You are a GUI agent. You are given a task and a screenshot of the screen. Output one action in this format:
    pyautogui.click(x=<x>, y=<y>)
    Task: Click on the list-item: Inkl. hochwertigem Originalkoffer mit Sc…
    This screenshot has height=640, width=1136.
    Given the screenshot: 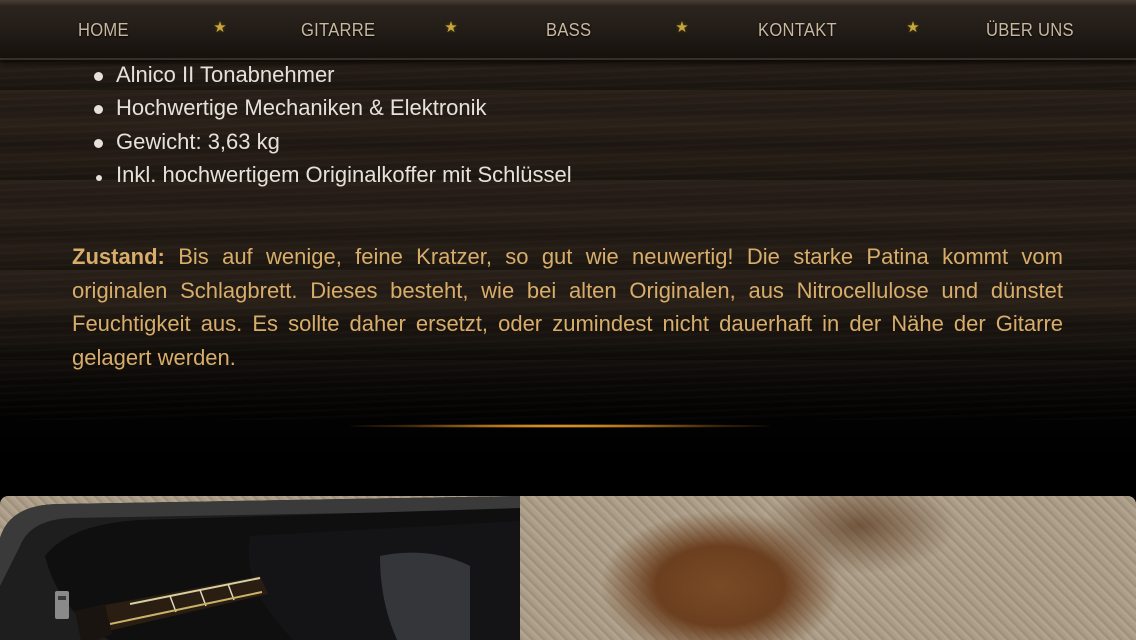 What is the action you would take?
    pyautogui.click(x=332, y=176)
    